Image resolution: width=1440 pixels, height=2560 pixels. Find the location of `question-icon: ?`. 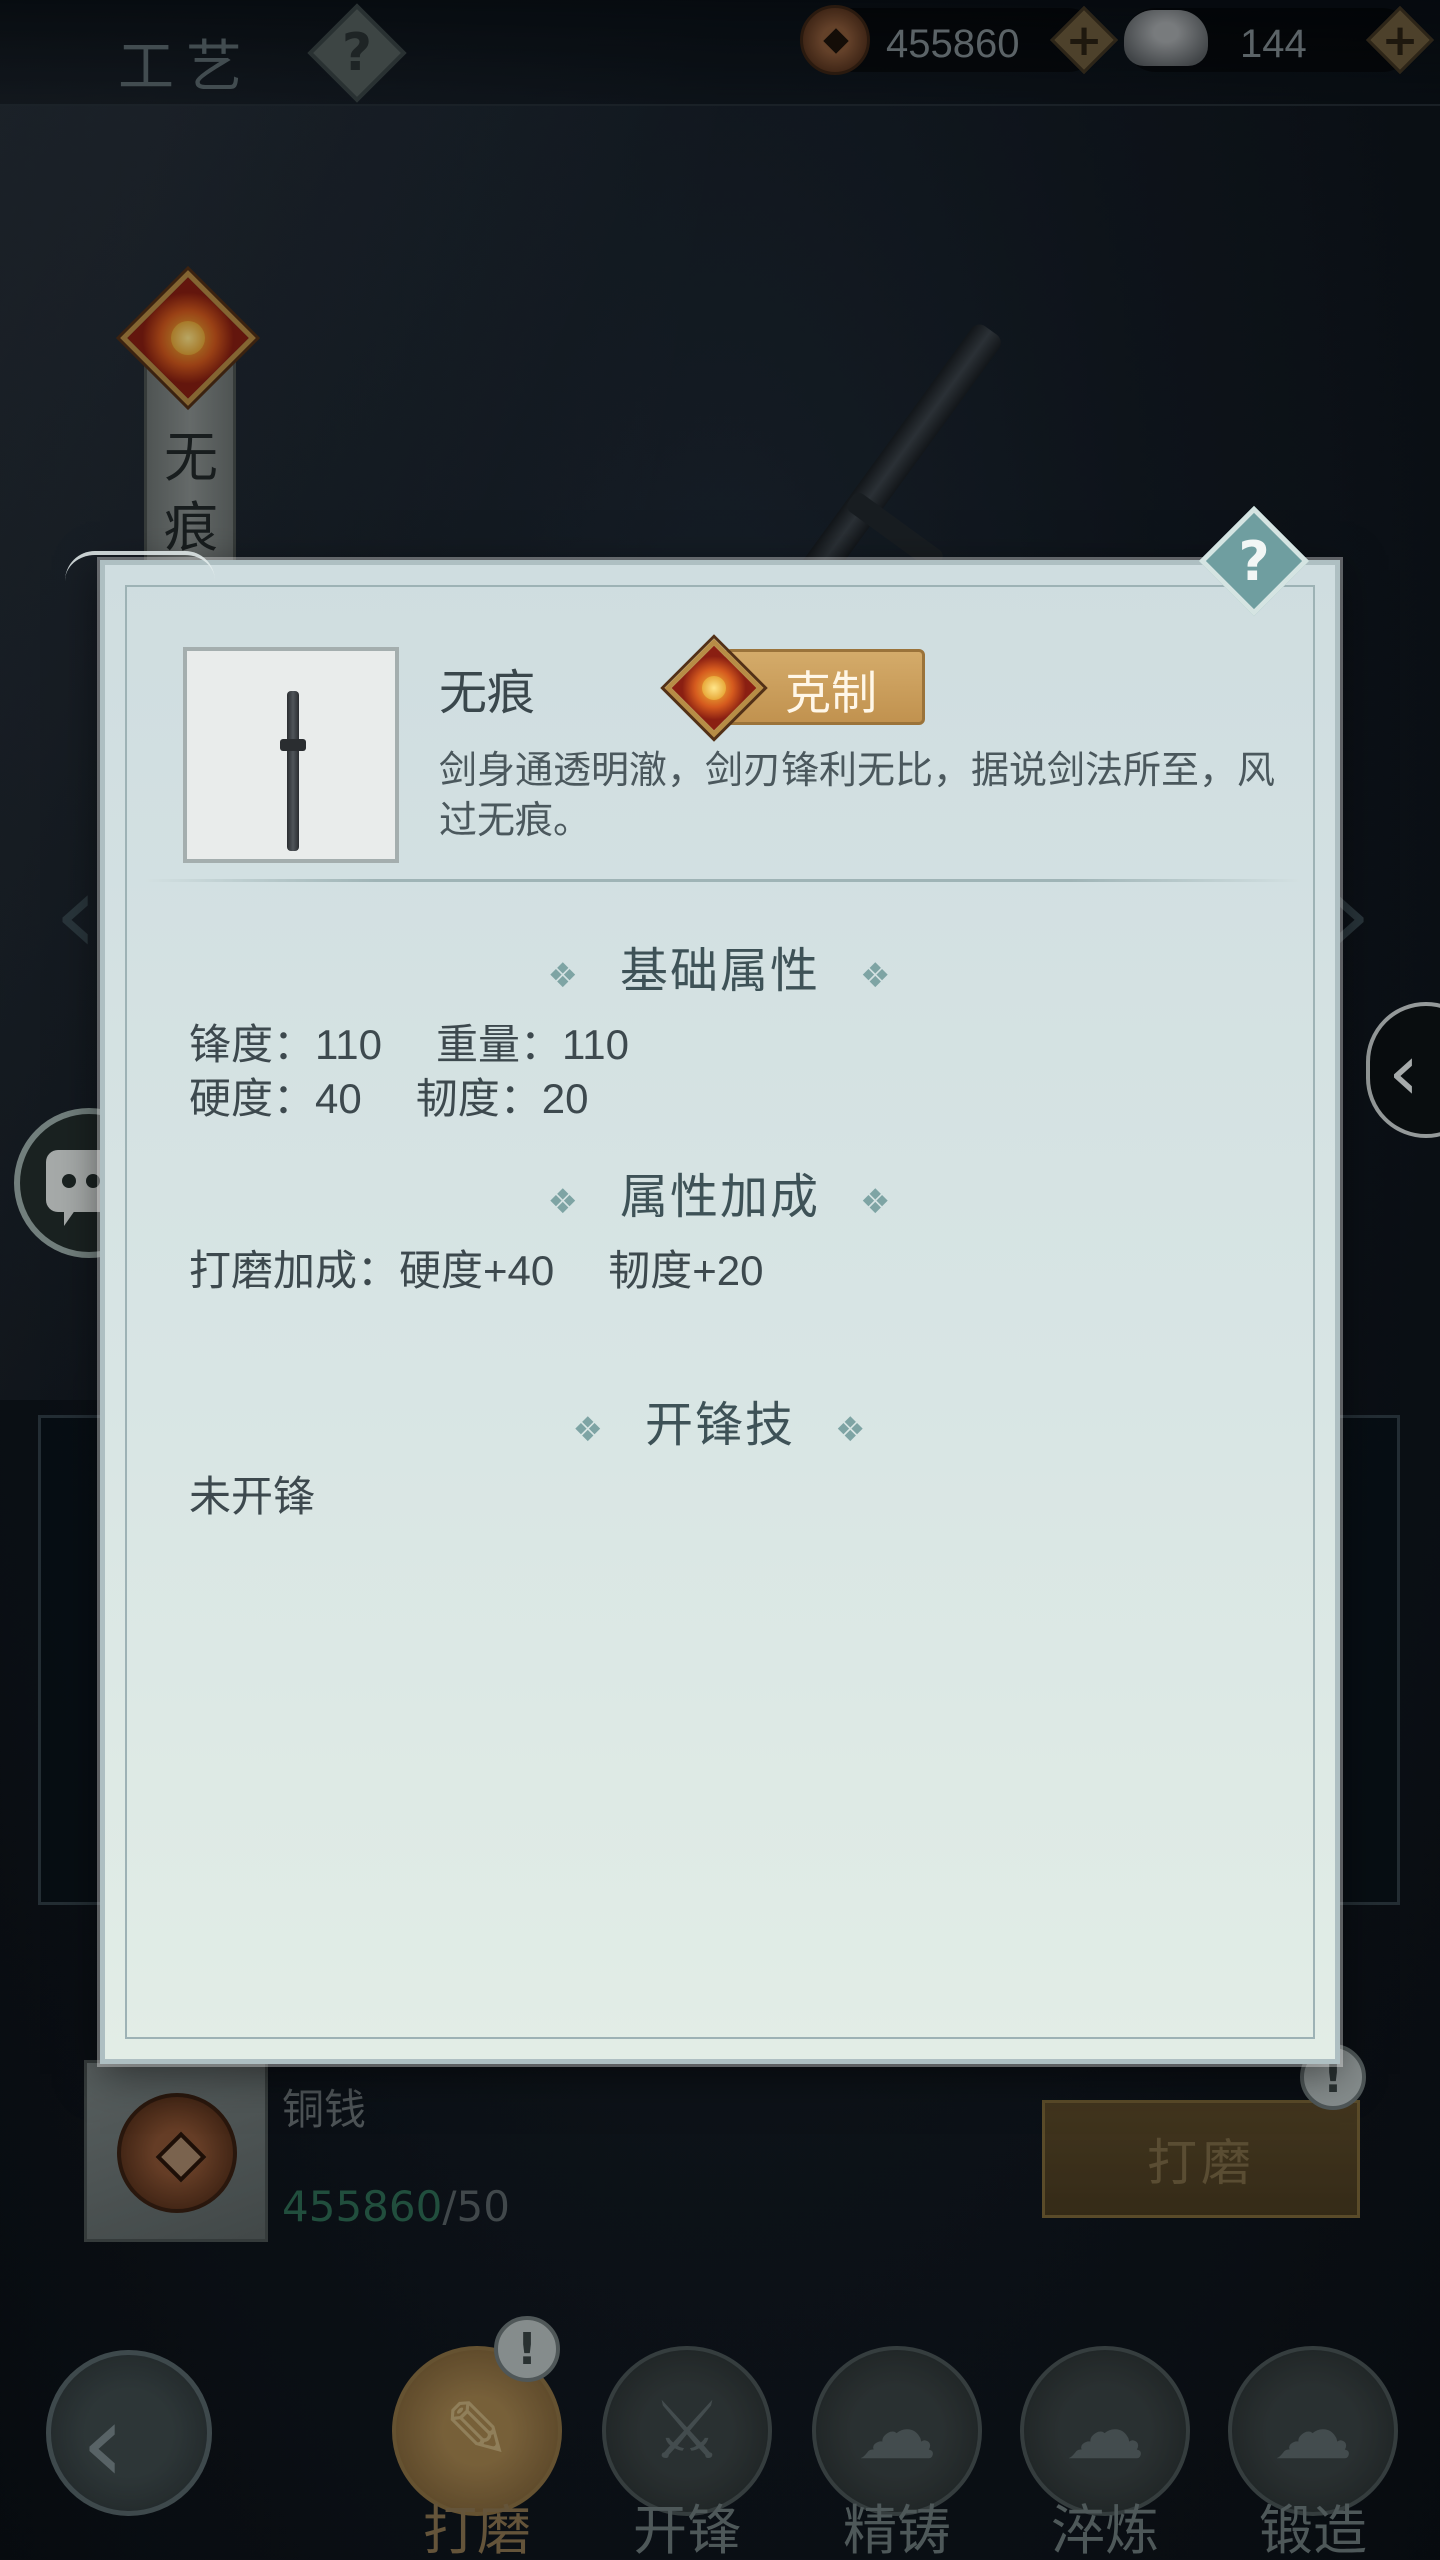

question-icon: ? is located at coordinates (1254, 561).